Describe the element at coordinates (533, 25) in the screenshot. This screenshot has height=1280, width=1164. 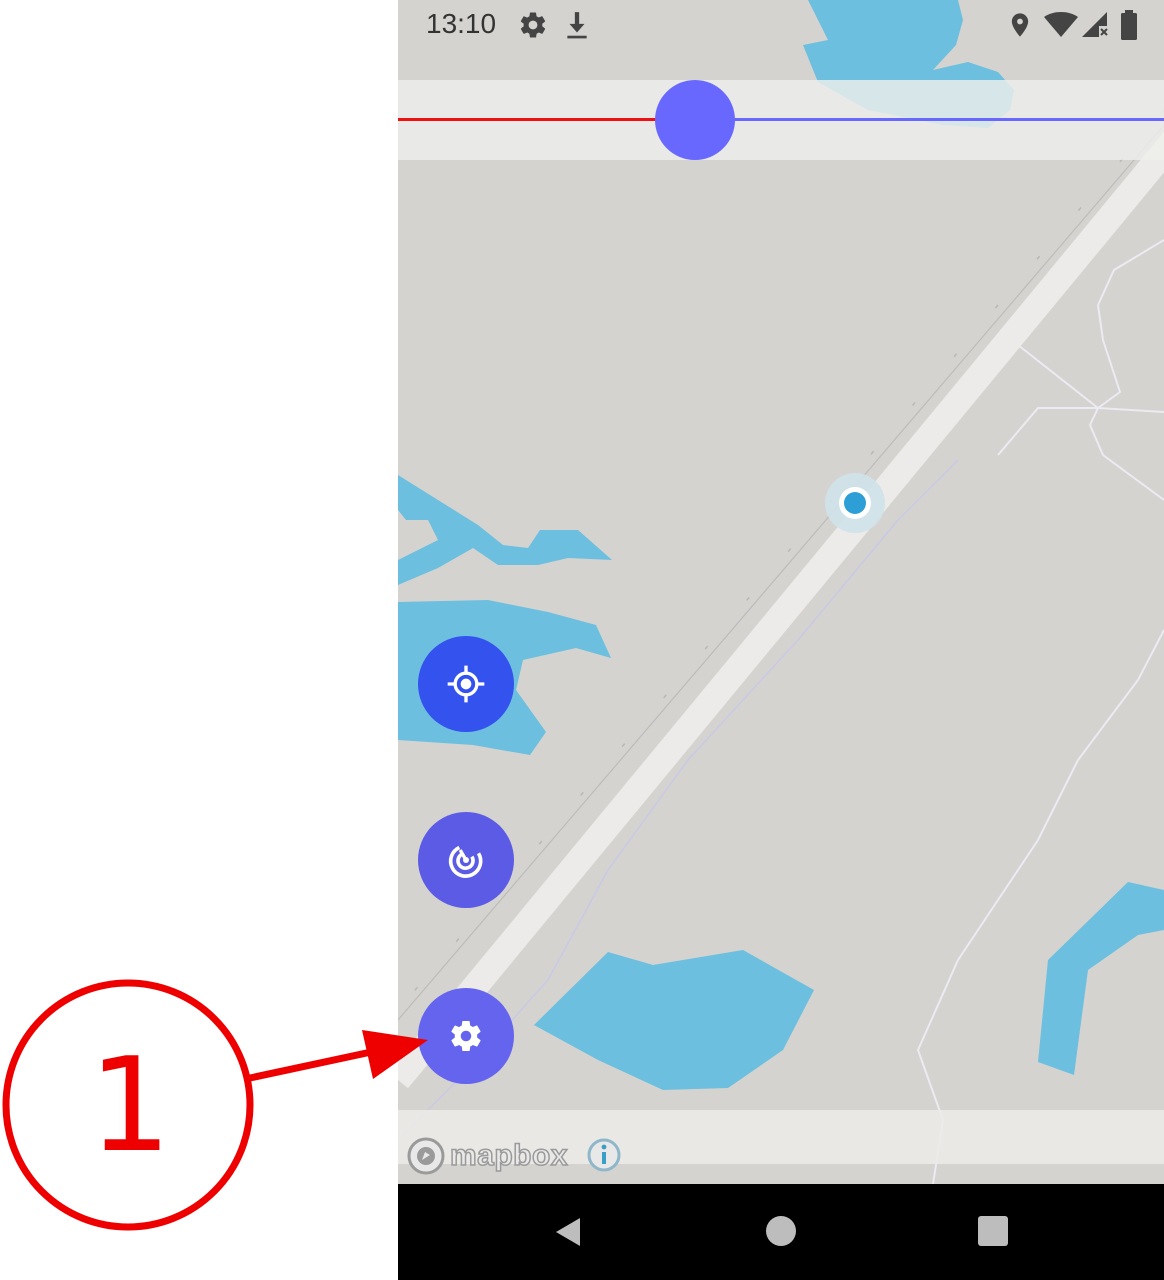
I see `settings-gear-icon` at that location.